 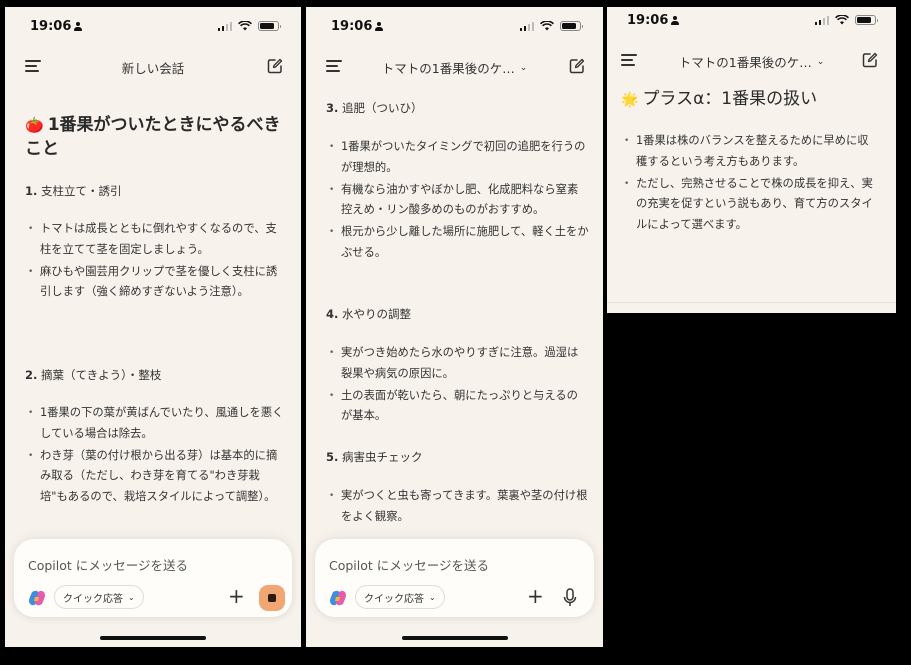 I want to click on section-heading: 3. 追肥（ついひ）, so click(x=374, y=108).